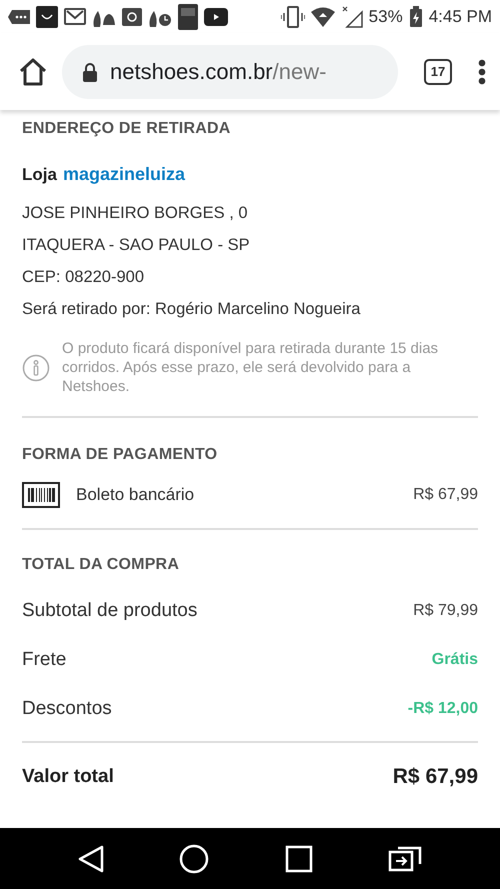 This screenshot has width=500, height=889. Describe the element at coordinates (216, 17) in the screenshot. I see `play-icon` at that location.